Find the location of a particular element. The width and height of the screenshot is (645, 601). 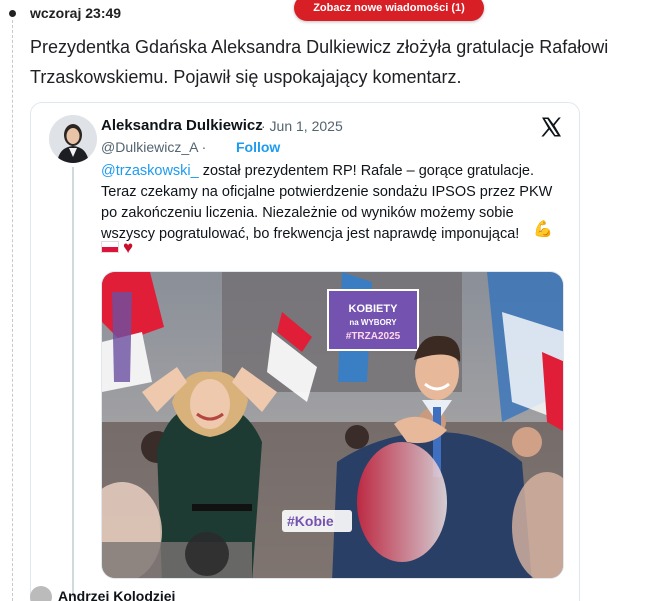

reply-avatar is located at coordinates (41, 593).